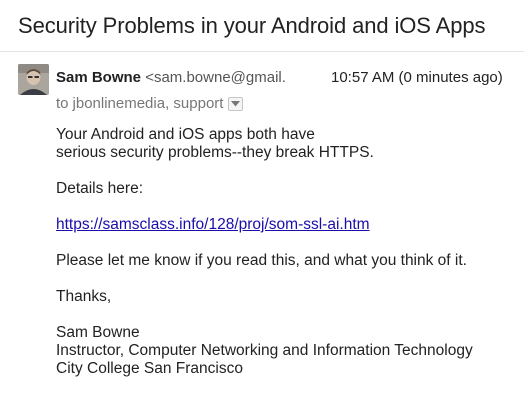  I want to click on timestamp: 10:57 AM (0 minutes ago), so click(417, 77).